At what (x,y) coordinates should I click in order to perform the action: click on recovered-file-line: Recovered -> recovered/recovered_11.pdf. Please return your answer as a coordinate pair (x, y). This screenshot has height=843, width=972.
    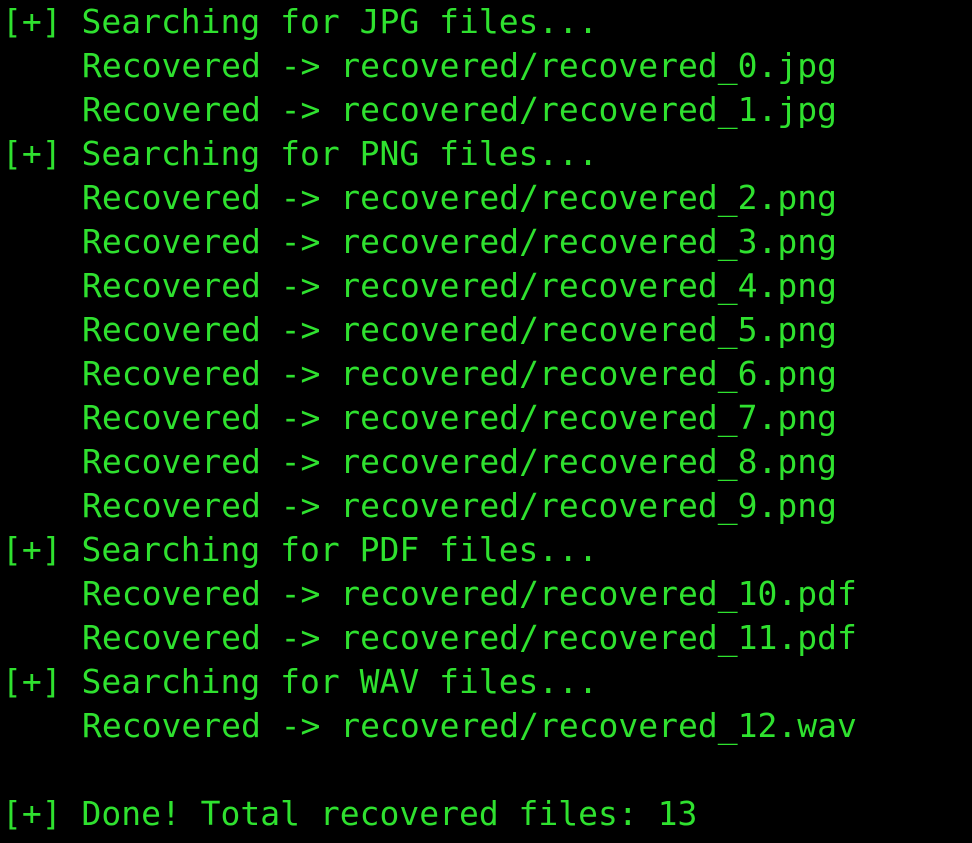
    Looking at the image, I should click on (469, 637).